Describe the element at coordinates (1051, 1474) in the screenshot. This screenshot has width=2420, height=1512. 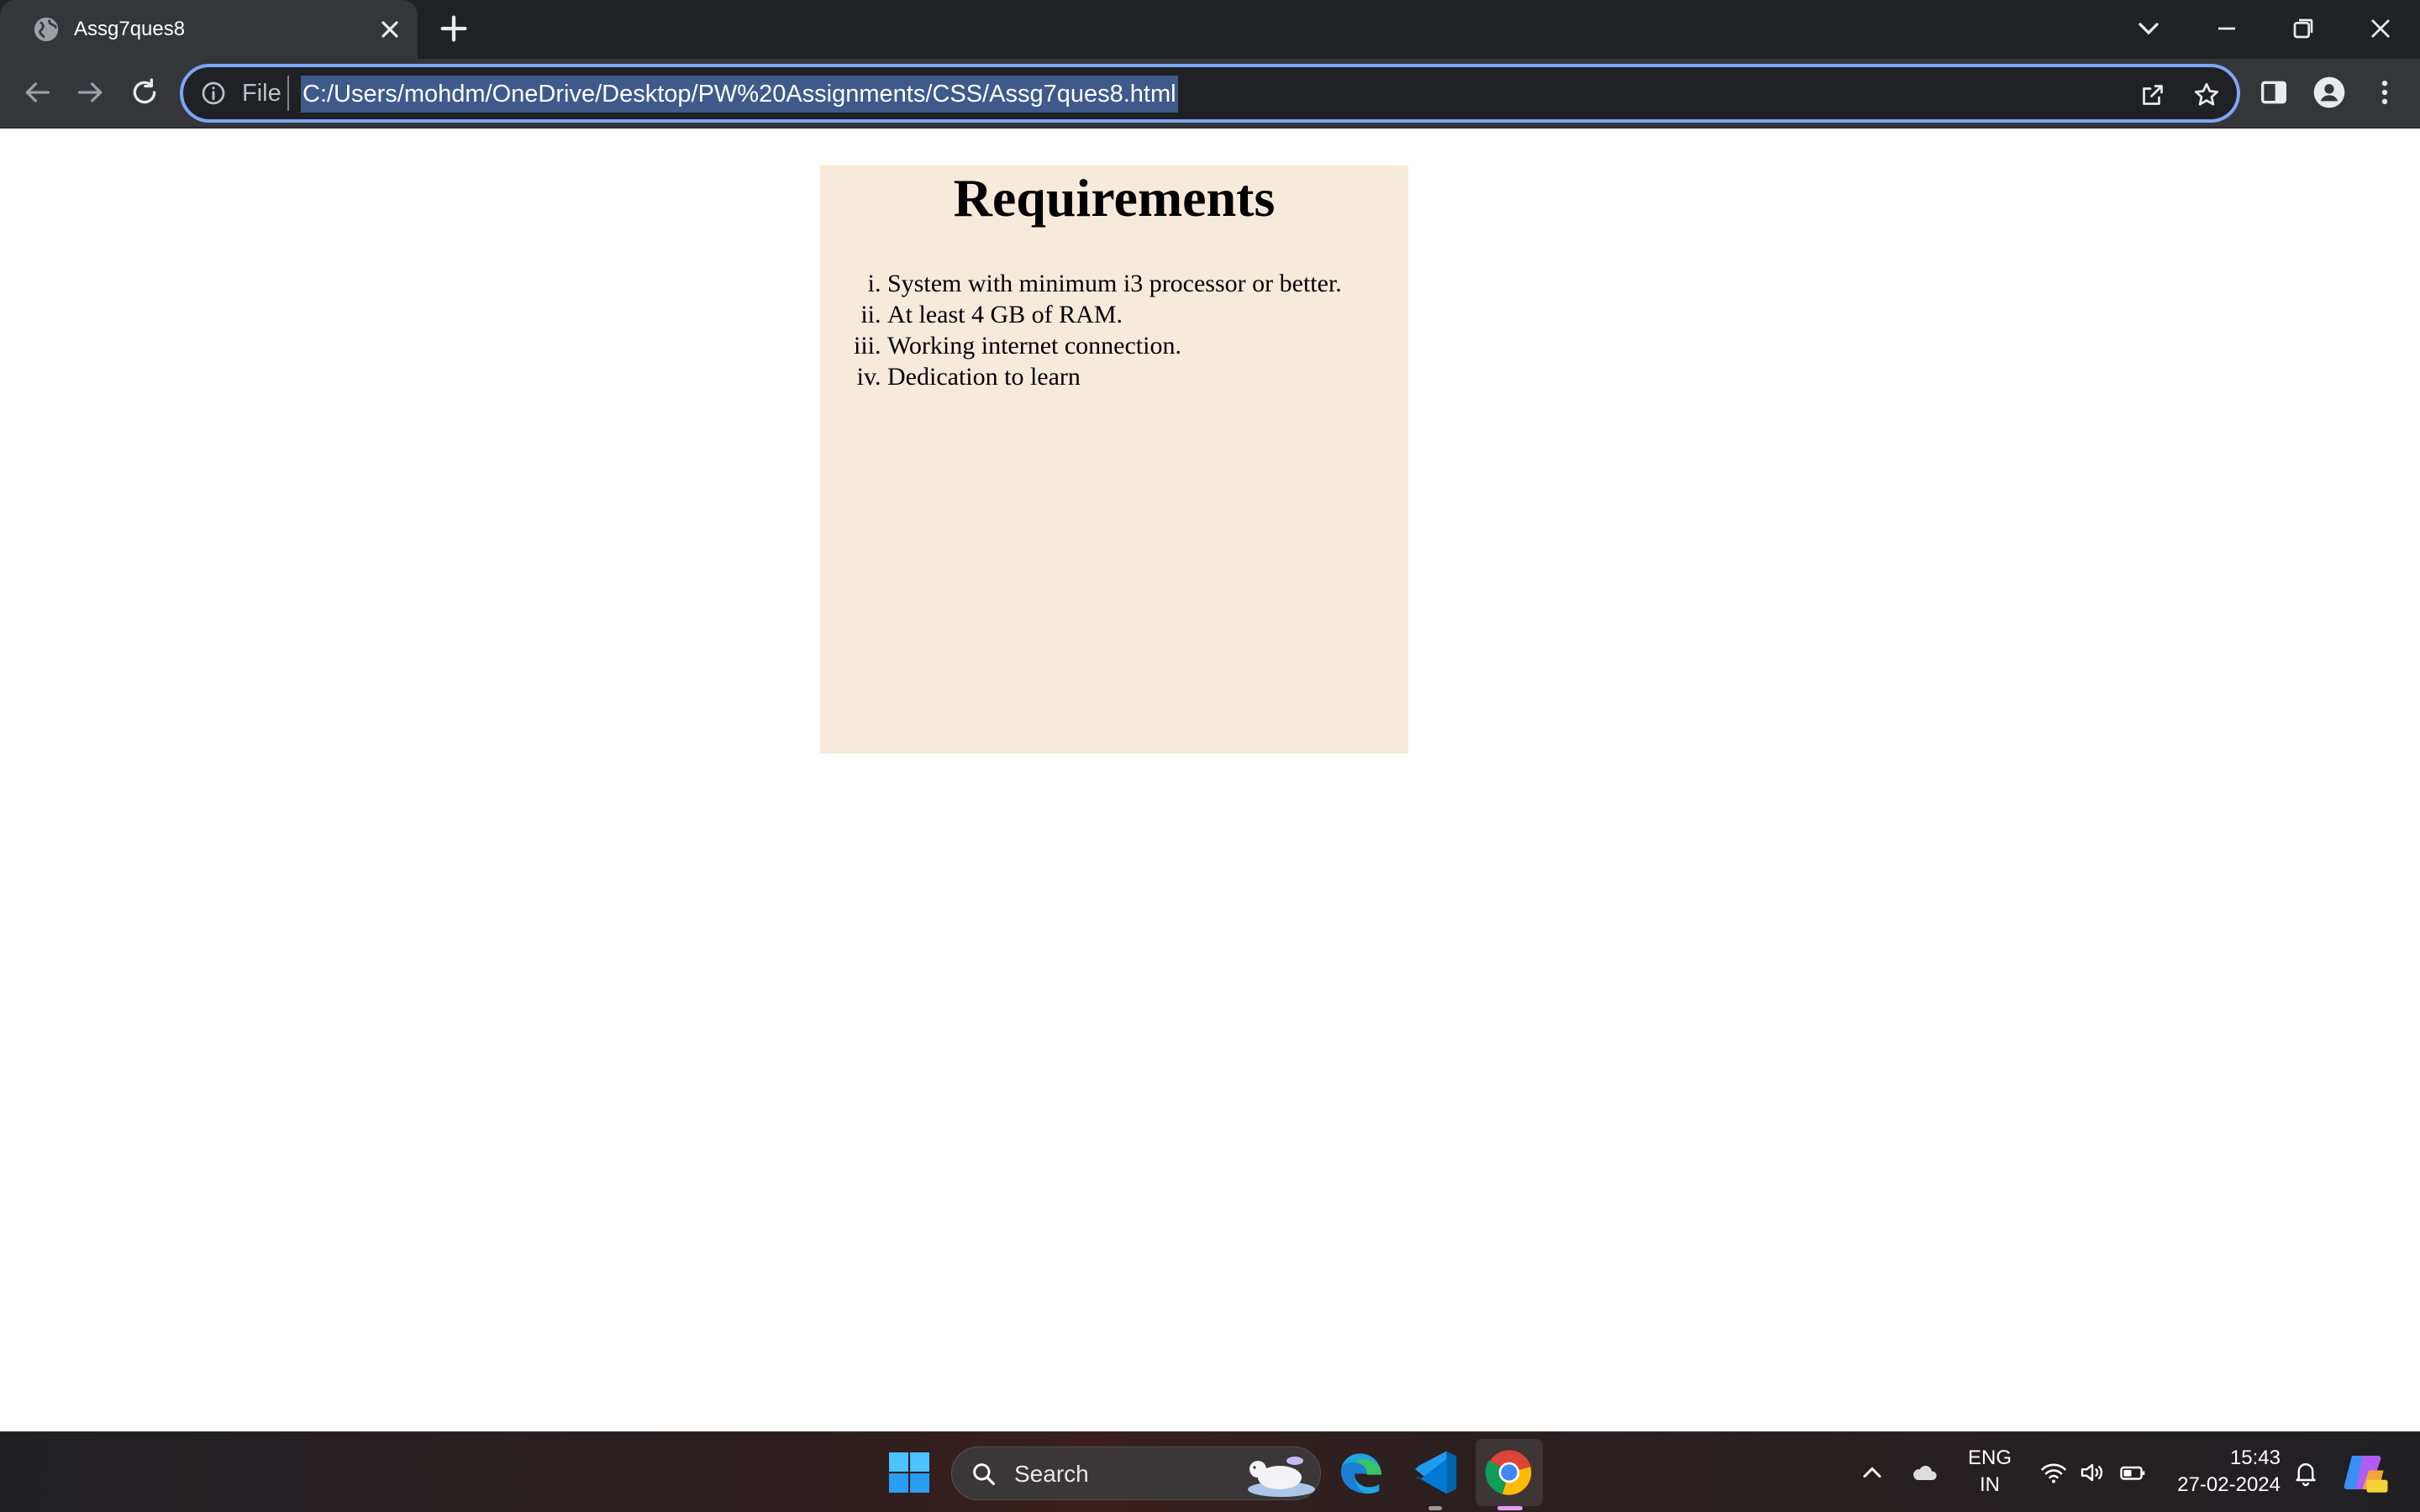
I see `search-label: Search` at that location.